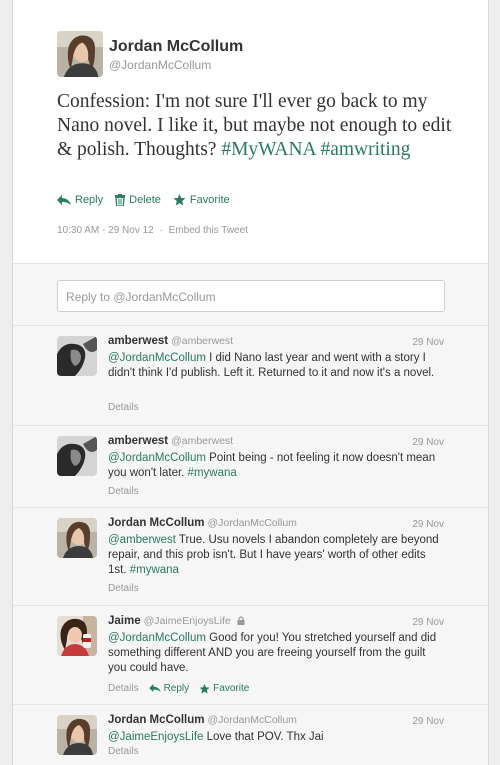 The image size is (500, 765). What do you see at coordinates (145, 200) in the screenshot?
I see `delete-label: Delete` at bounding box center [145, 200].